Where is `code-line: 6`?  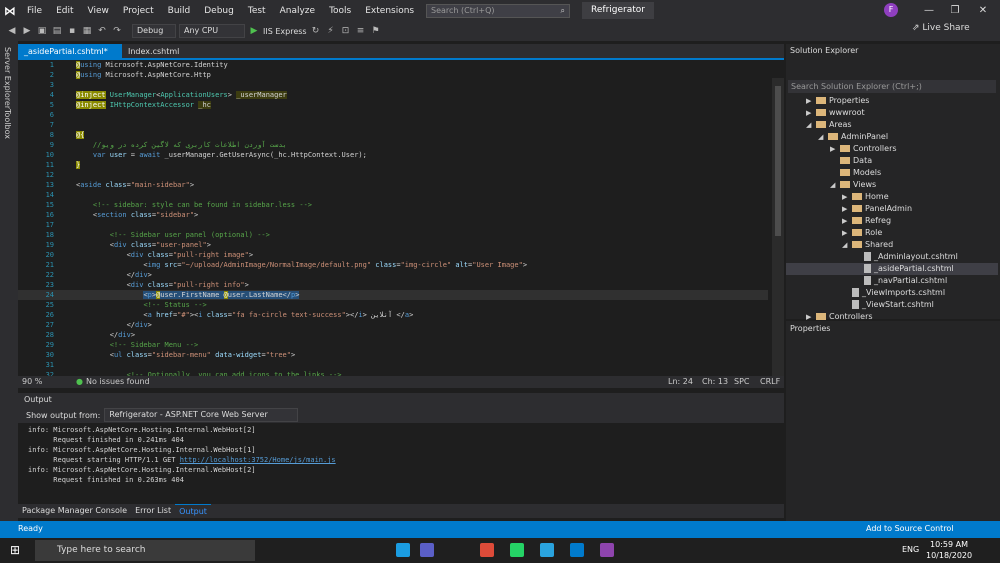
code-line: 6 is located at coordinates (393, 115).